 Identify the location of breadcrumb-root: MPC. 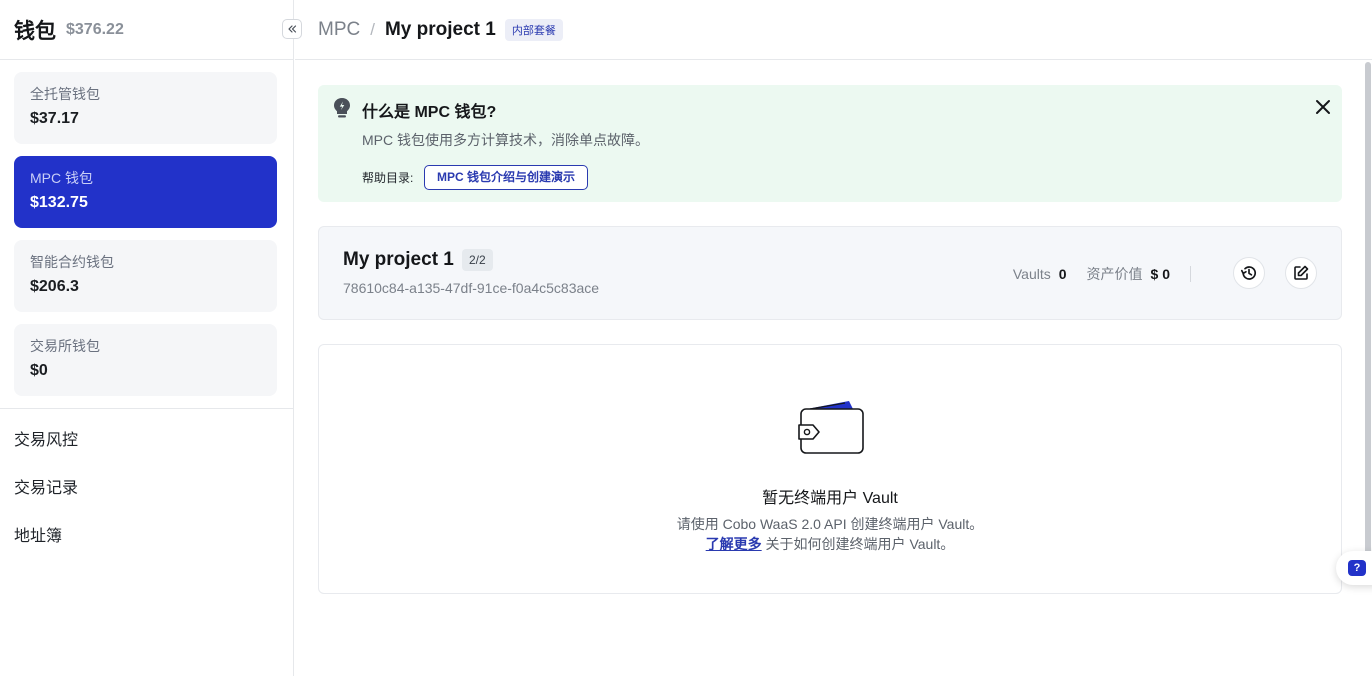
(339, 30).